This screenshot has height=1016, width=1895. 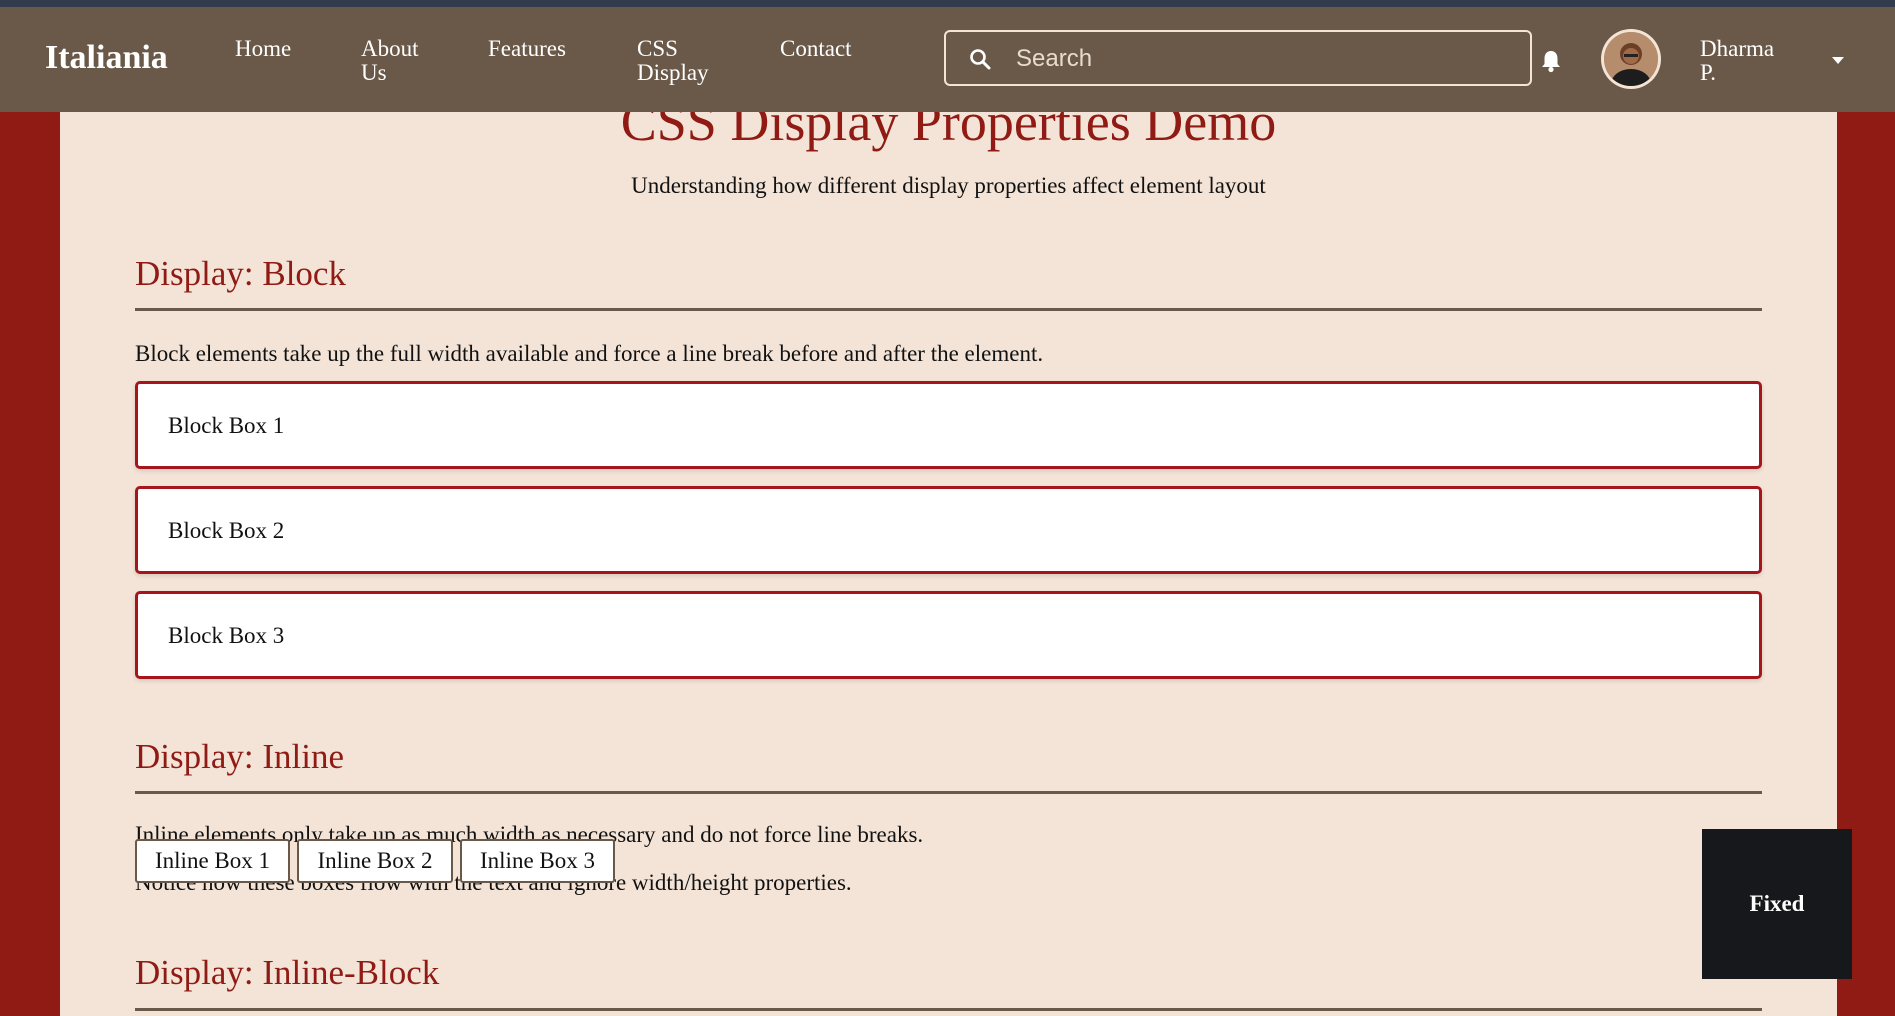 I want to click on chevron-down-icon, so click(x=1838, y=60).